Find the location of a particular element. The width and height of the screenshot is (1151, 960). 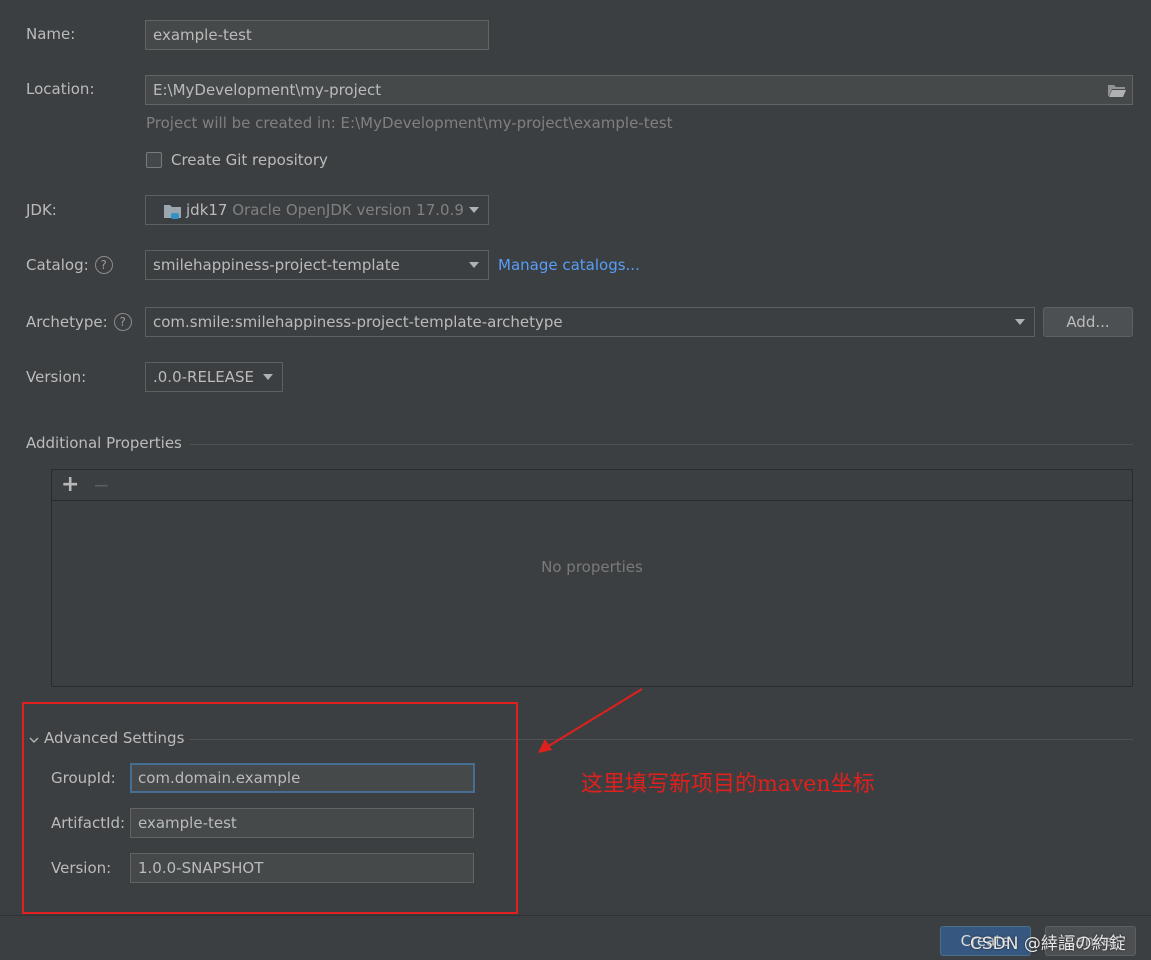

properties-toolbar: + − is located at coordinates (592, 485).